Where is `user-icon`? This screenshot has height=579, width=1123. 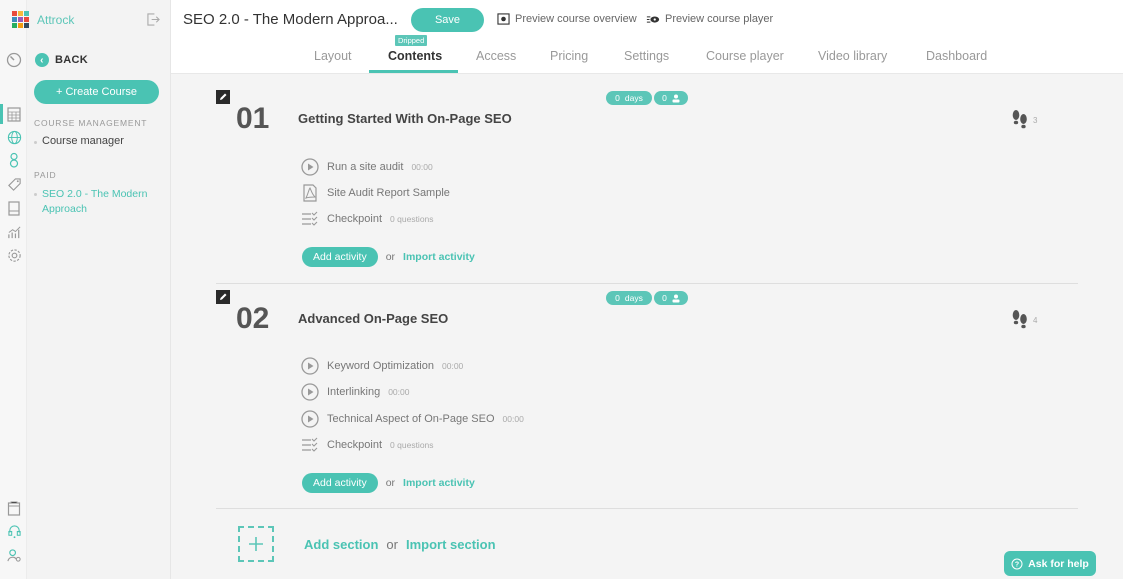 user-icon is located at coordinates (676, 98).